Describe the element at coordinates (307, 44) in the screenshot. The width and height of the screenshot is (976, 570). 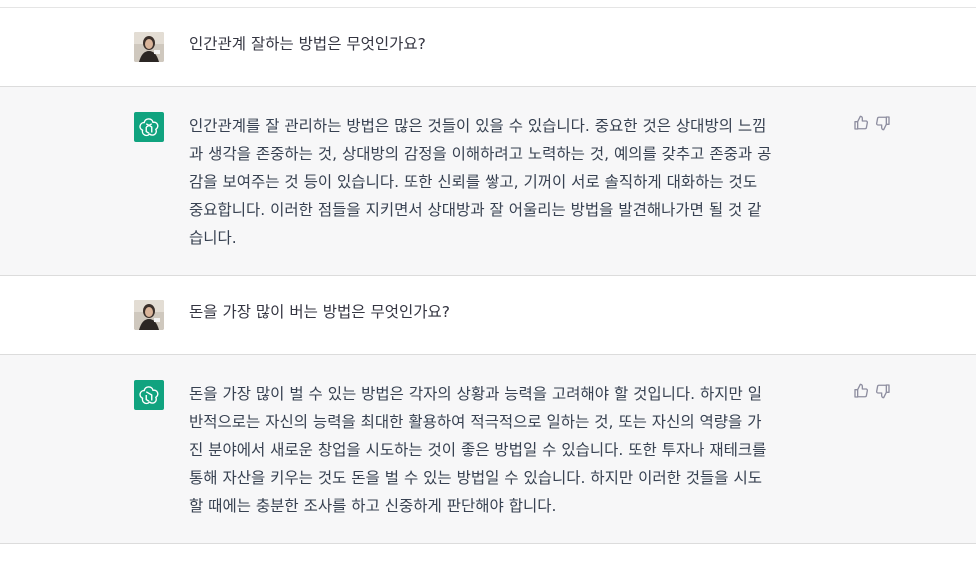
I see `user-message-text: 인간관계 잘하는 방법은 무엇인가요?` at that location.